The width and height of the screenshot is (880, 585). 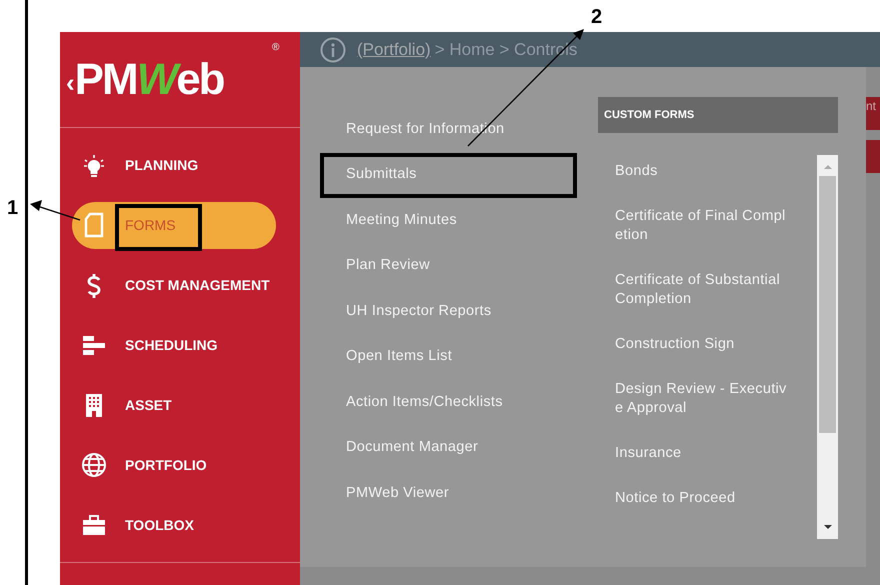 What do you see at coordinates (827, 167) in the screenshot?
I see `scroll-up-icon` at bounding box center [827, 167].